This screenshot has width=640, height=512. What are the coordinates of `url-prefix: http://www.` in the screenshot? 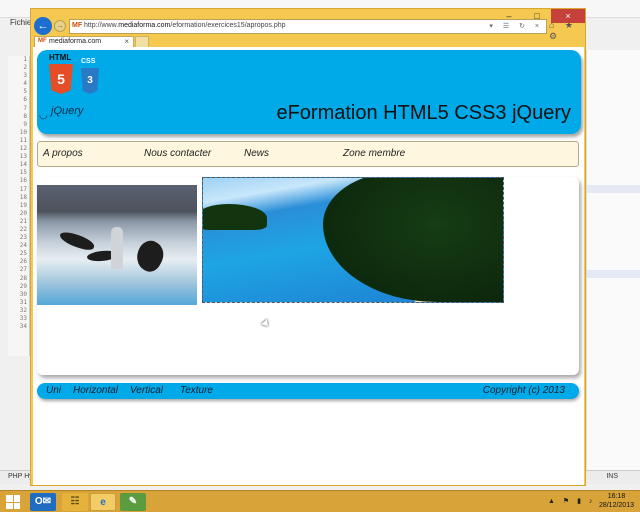 It's located at (101, 25).